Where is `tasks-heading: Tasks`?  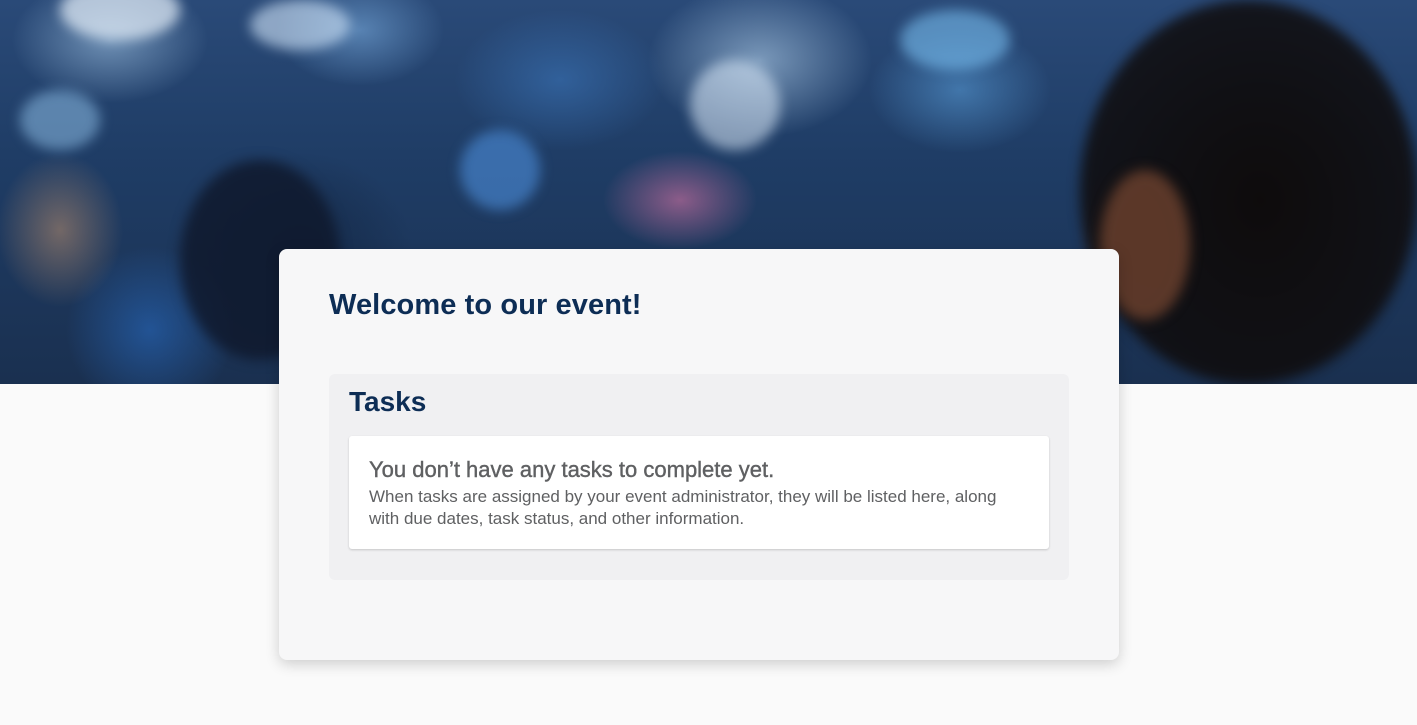 tasks-heading: Tasks is located at coordinates (388, 401).